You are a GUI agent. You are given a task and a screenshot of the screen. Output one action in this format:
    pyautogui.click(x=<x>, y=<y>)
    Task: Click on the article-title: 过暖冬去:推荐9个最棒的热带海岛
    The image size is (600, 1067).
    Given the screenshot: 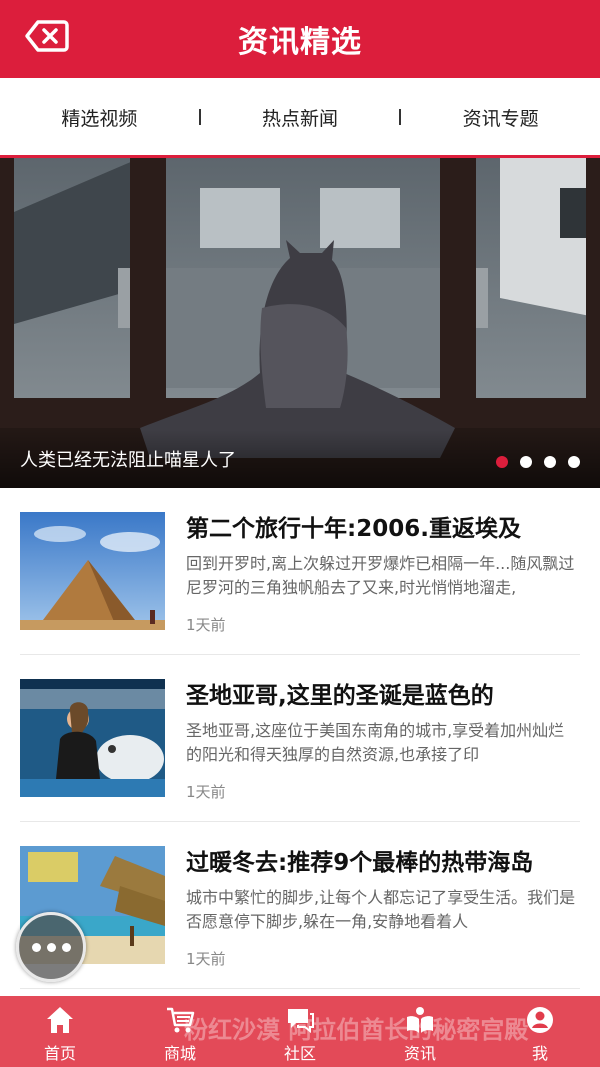 What is the action you would take?
    pyautogui.click(x=360, y=863)
    